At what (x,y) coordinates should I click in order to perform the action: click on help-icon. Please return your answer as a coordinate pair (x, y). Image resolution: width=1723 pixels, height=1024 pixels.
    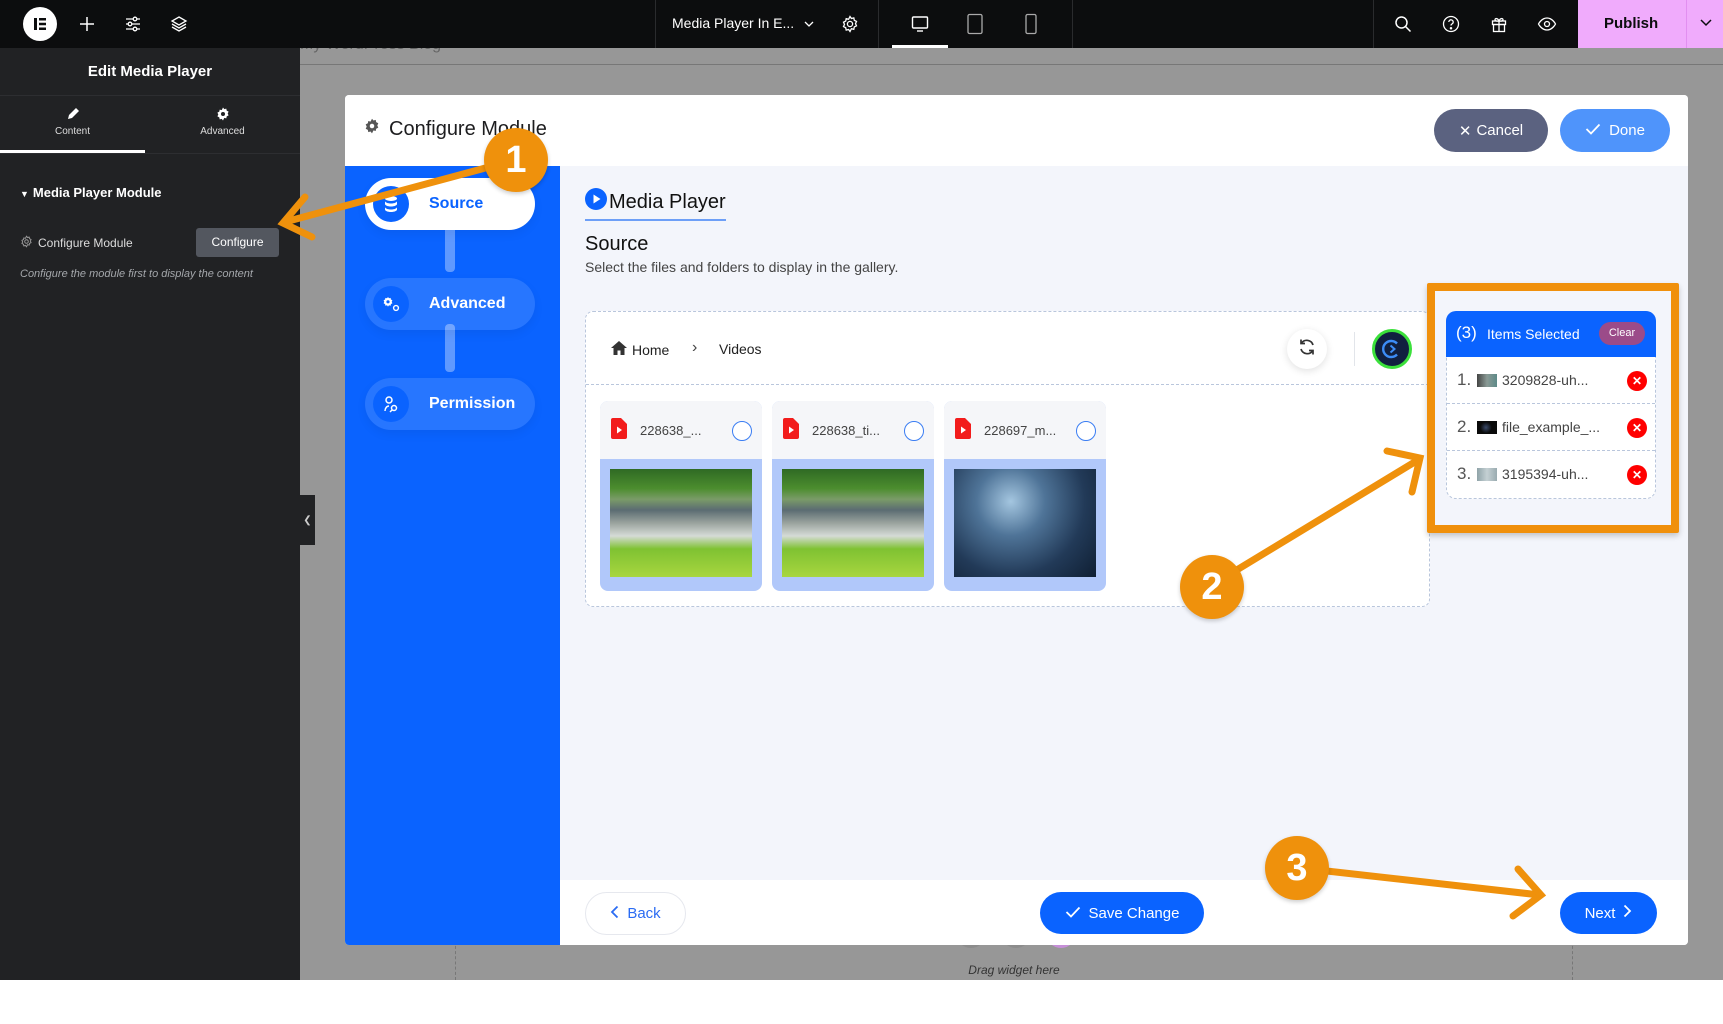
    Looking at the image, I should click on (1451, 24).